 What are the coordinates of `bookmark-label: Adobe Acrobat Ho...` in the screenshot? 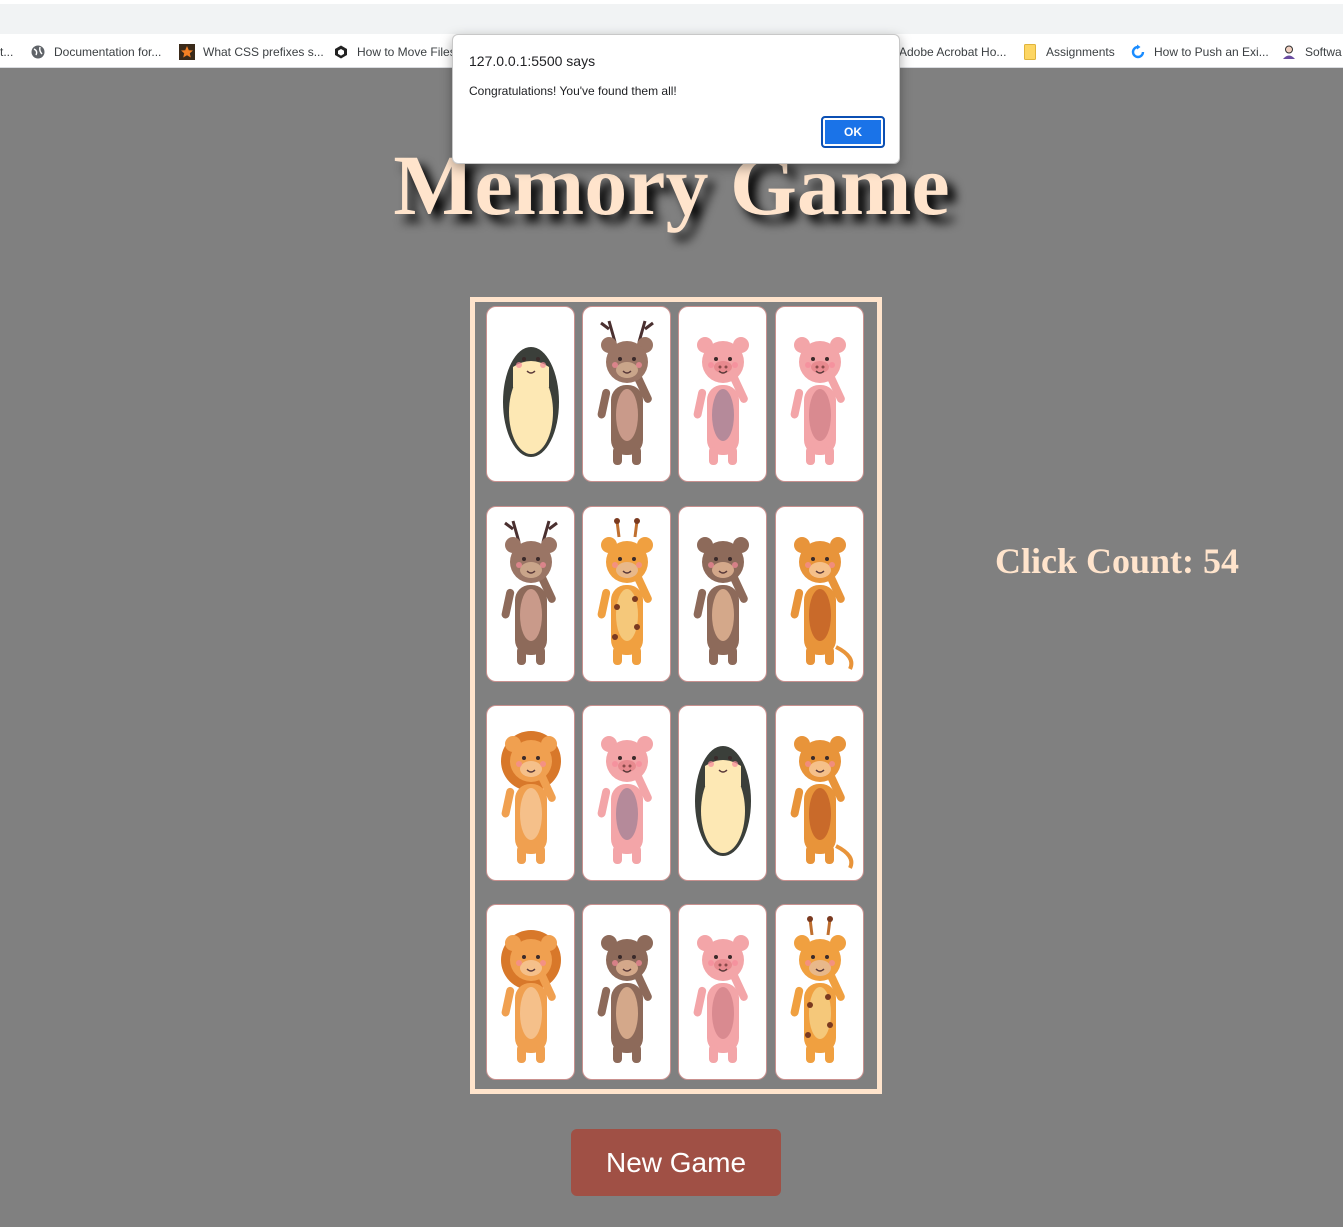 It's located at (953, 52).